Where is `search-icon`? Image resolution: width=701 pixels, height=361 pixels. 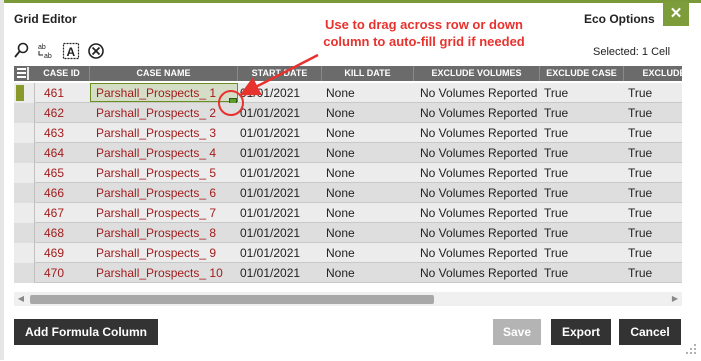 search-icon is located at coordinates (22, 51).